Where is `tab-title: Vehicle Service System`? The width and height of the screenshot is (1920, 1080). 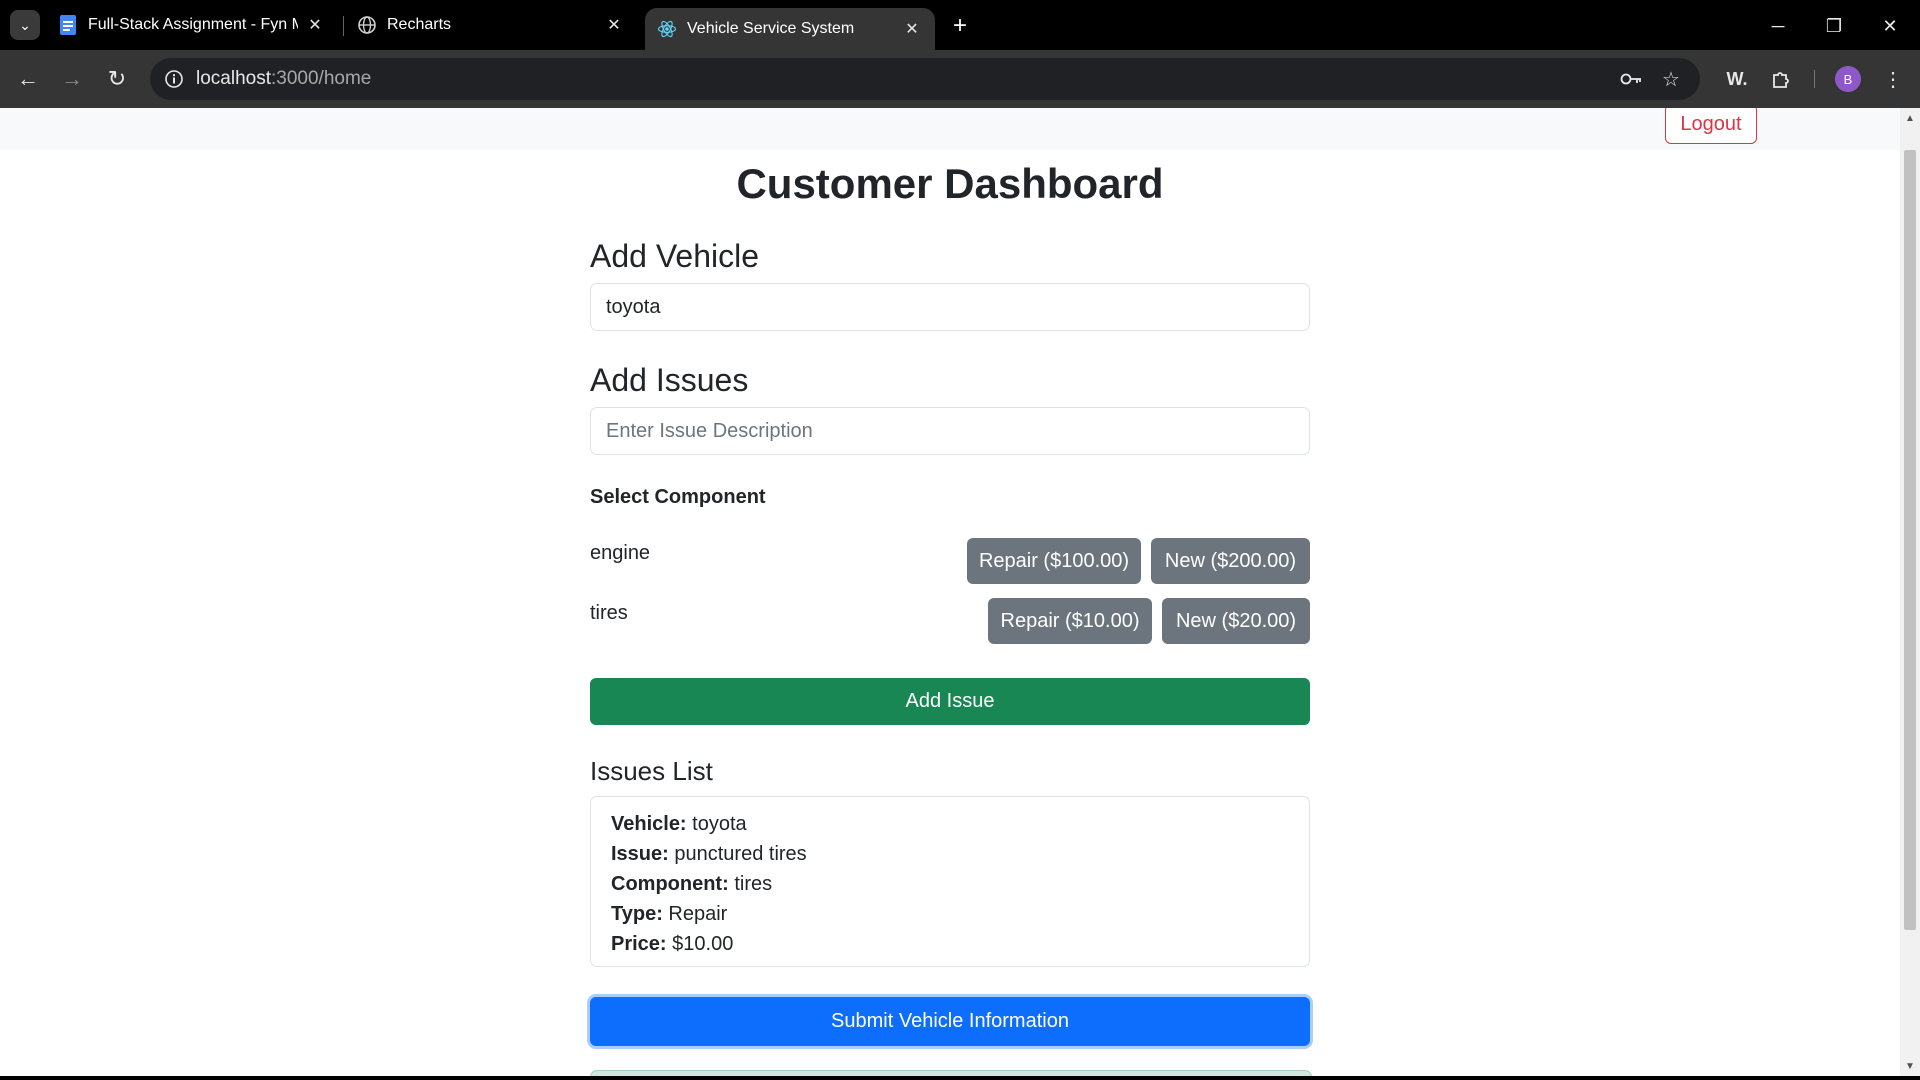 tab-title: Vehicle Service System is located at coordinates (771, 28).